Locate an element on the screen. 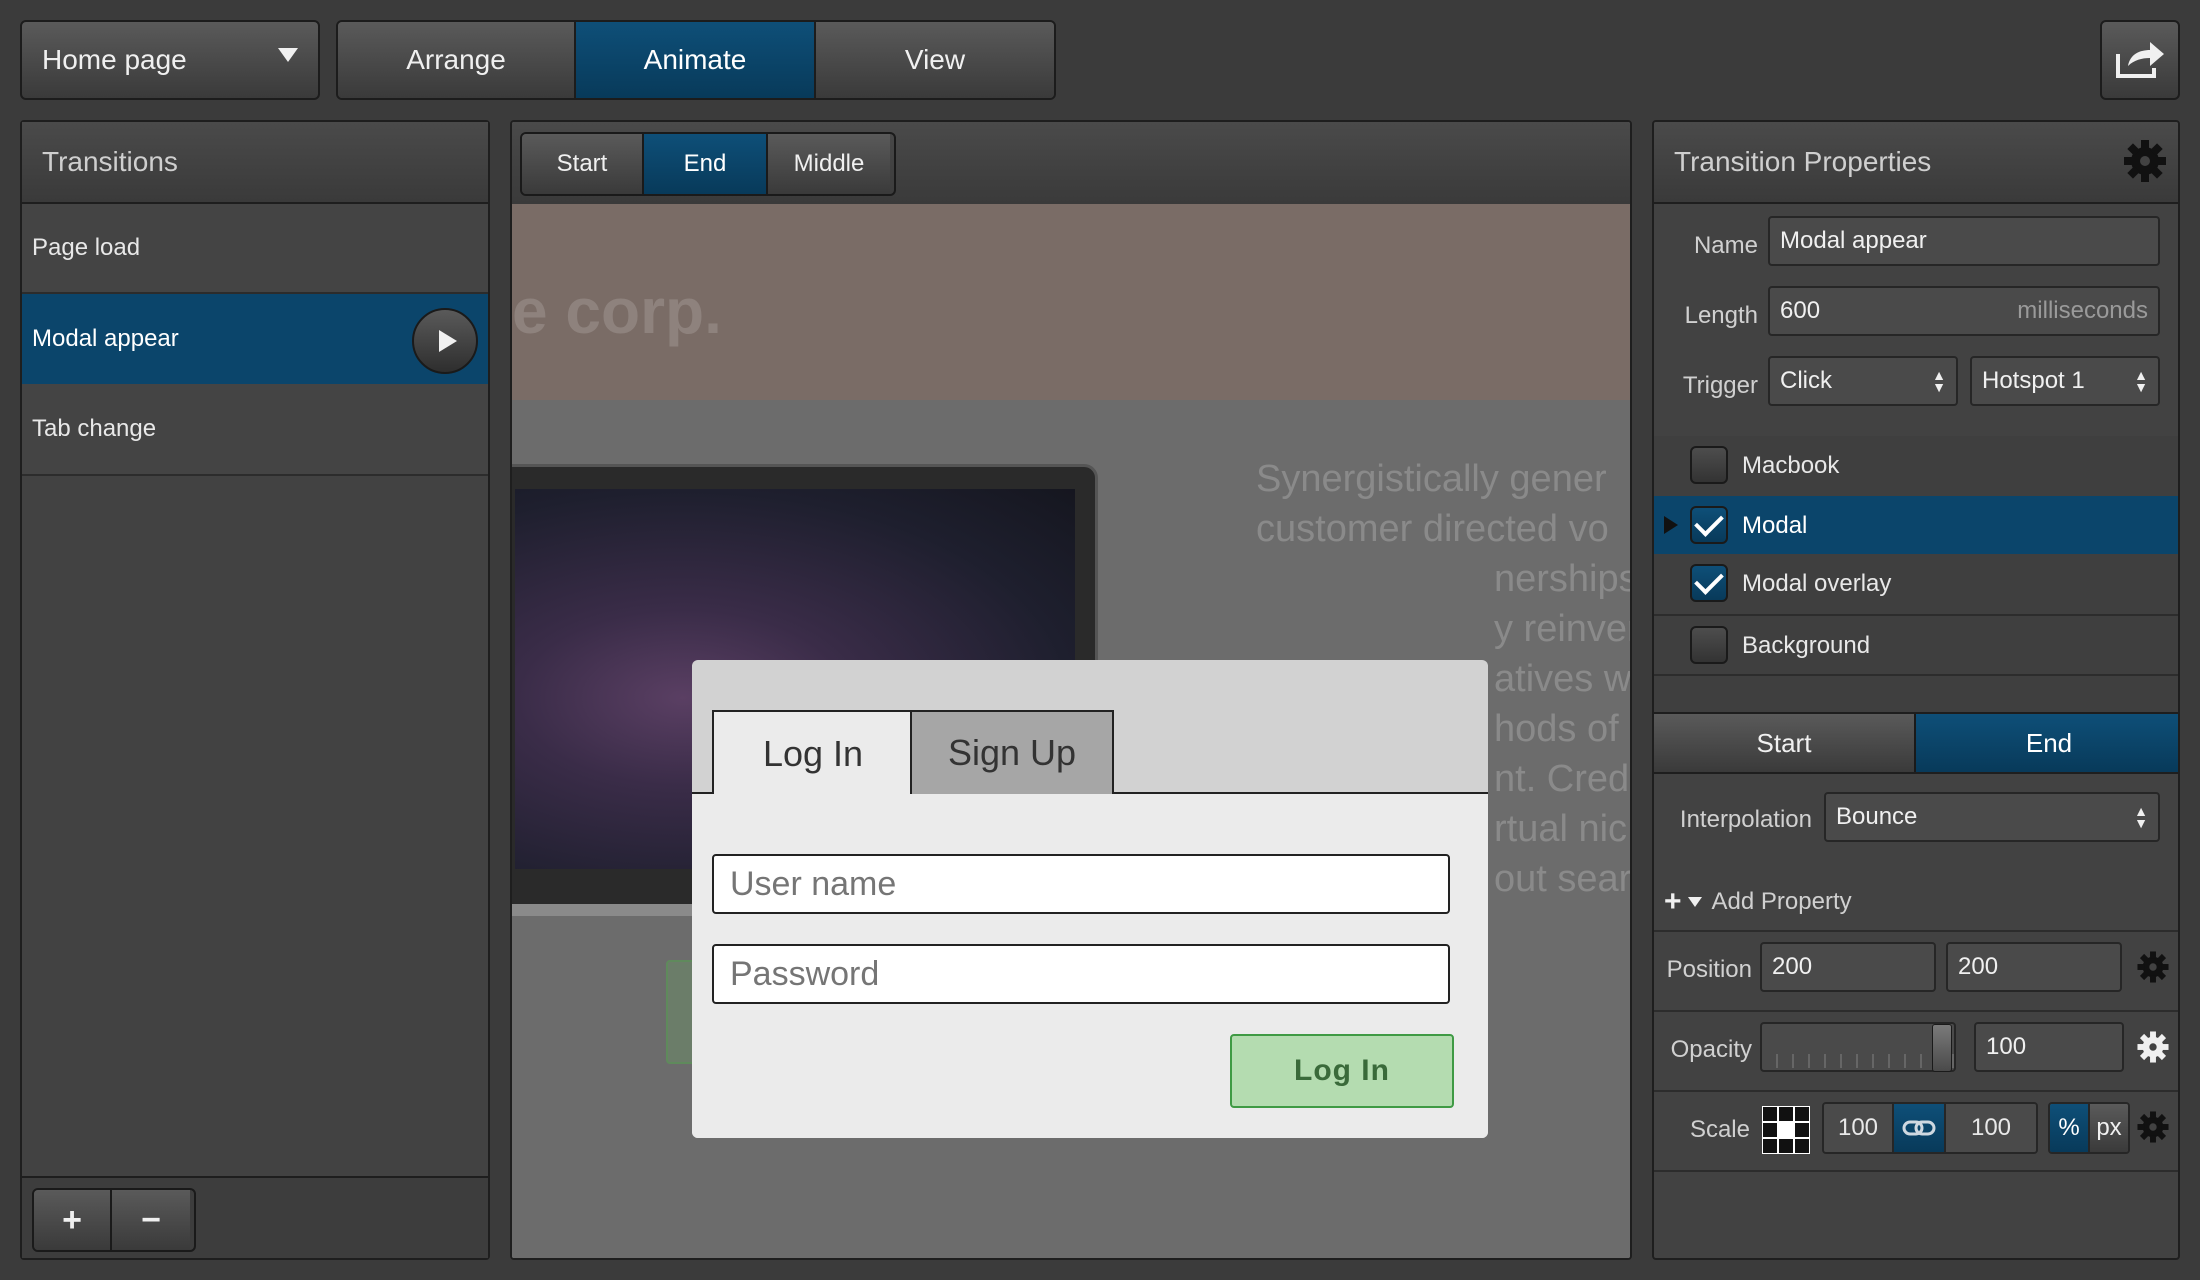 The height and width of the screenshot is (1280, 2200). expand-triangle-icon is located at coordinates (1671, 525).